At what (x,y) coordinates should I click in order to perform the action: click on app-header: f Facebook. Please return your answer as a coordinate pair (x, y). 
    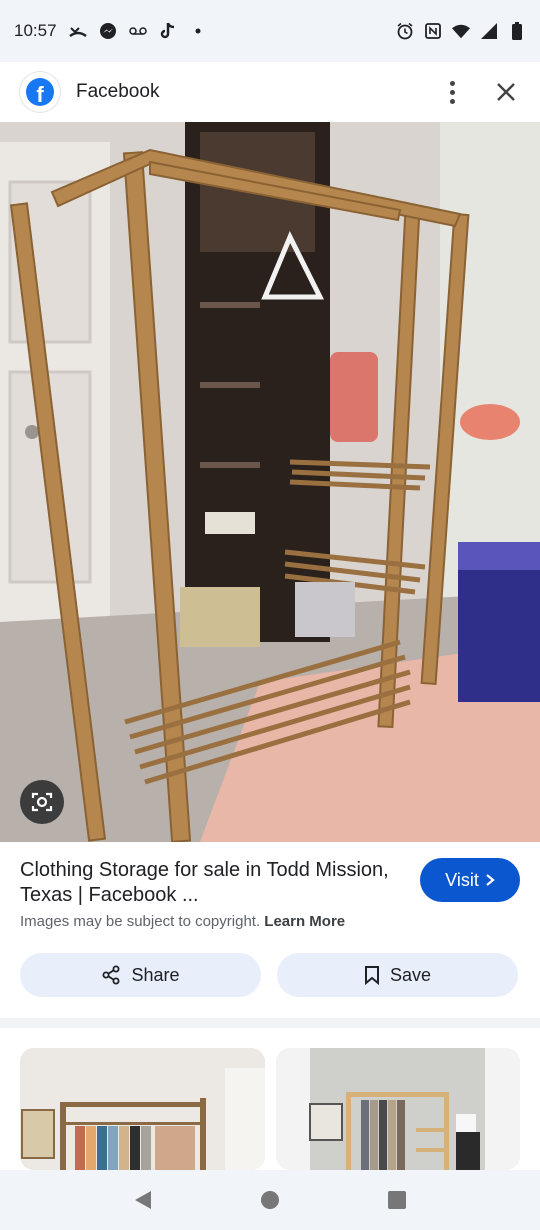
    Looking at the image, I should click on (270, 92).